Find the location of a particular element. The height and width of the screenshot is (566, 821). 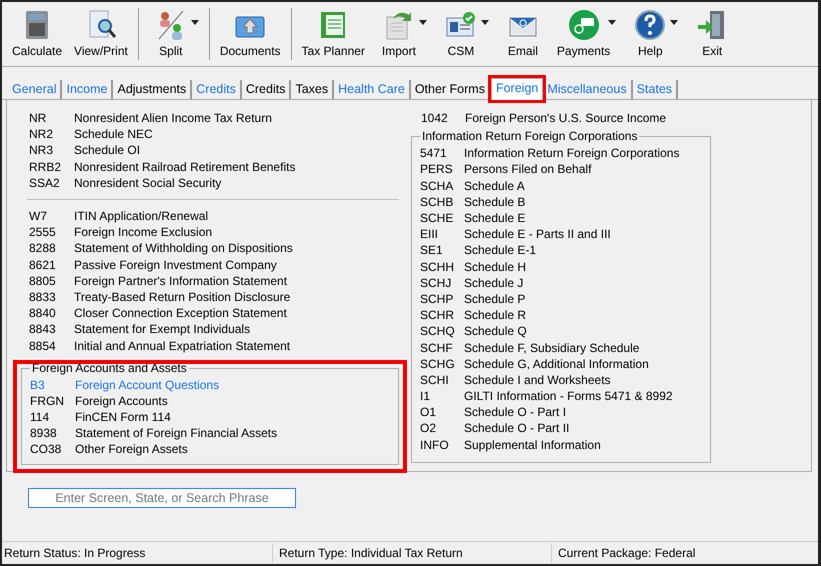

form-name: Nonresident Railroad Retirement Benefits is located at coordinates (185, 167).